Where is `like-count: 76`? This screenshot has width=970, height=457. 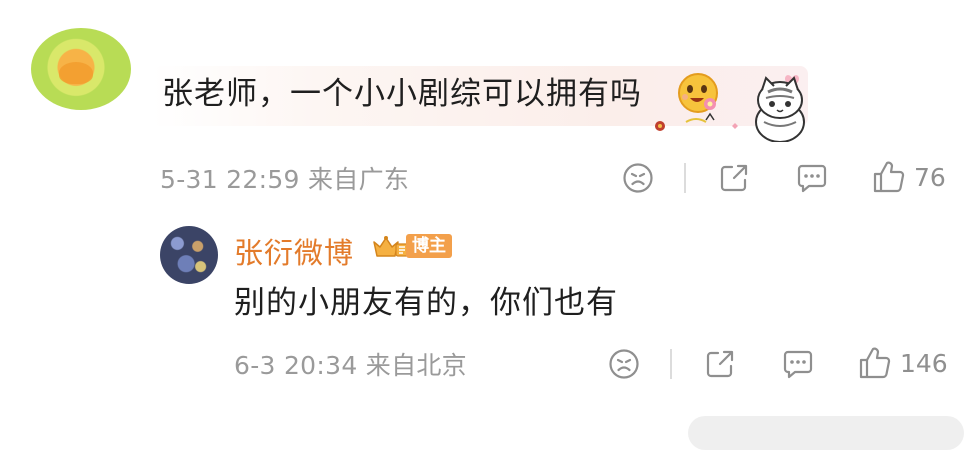
like-count: 76 is located at coordinates (930, 177).